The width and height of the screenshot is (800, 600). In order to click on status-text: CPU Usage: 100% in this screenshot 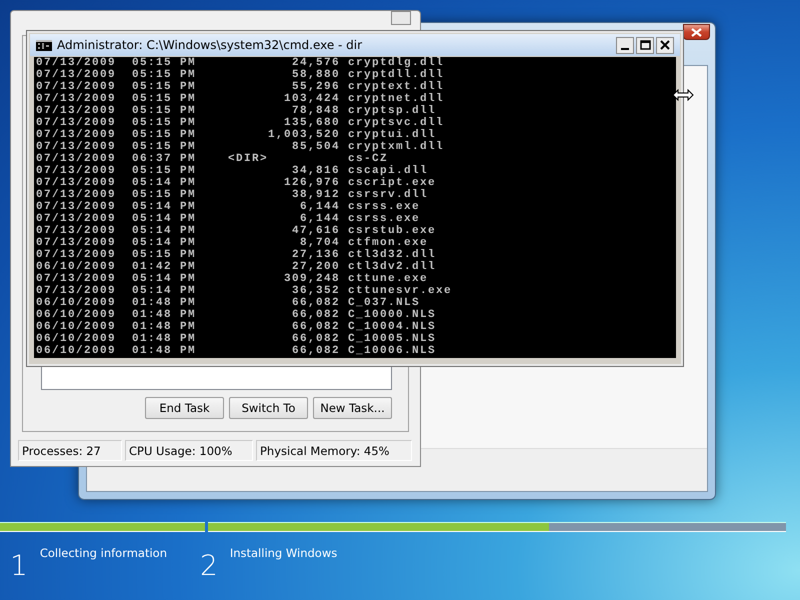, I will do `click(189, 450)`.